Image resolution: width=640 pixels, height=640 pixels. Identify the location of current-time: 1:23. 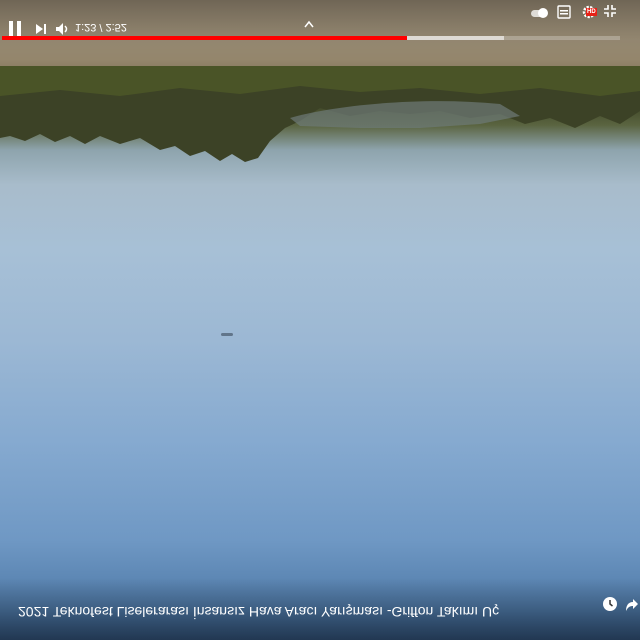
(86, 27).